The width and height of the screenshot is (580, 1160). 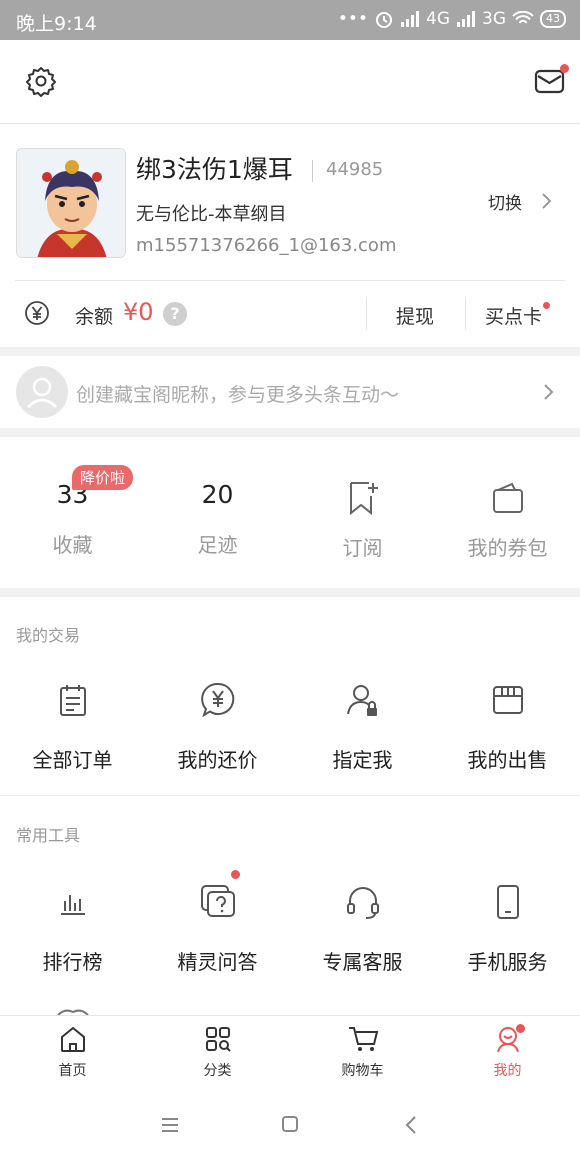 I want to click on buy-card-button: 买点卡, so click(x=513, y=315).